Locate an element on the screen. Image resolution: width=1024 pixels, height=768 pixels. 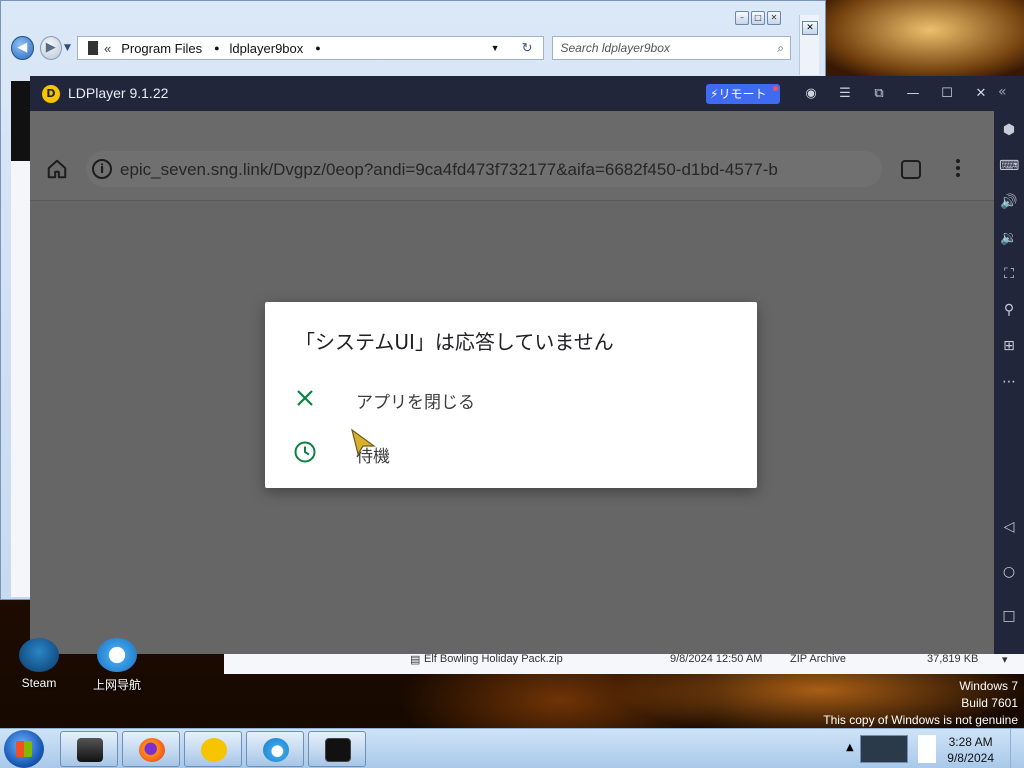
notification-dot is located at coordinates (775, 88).